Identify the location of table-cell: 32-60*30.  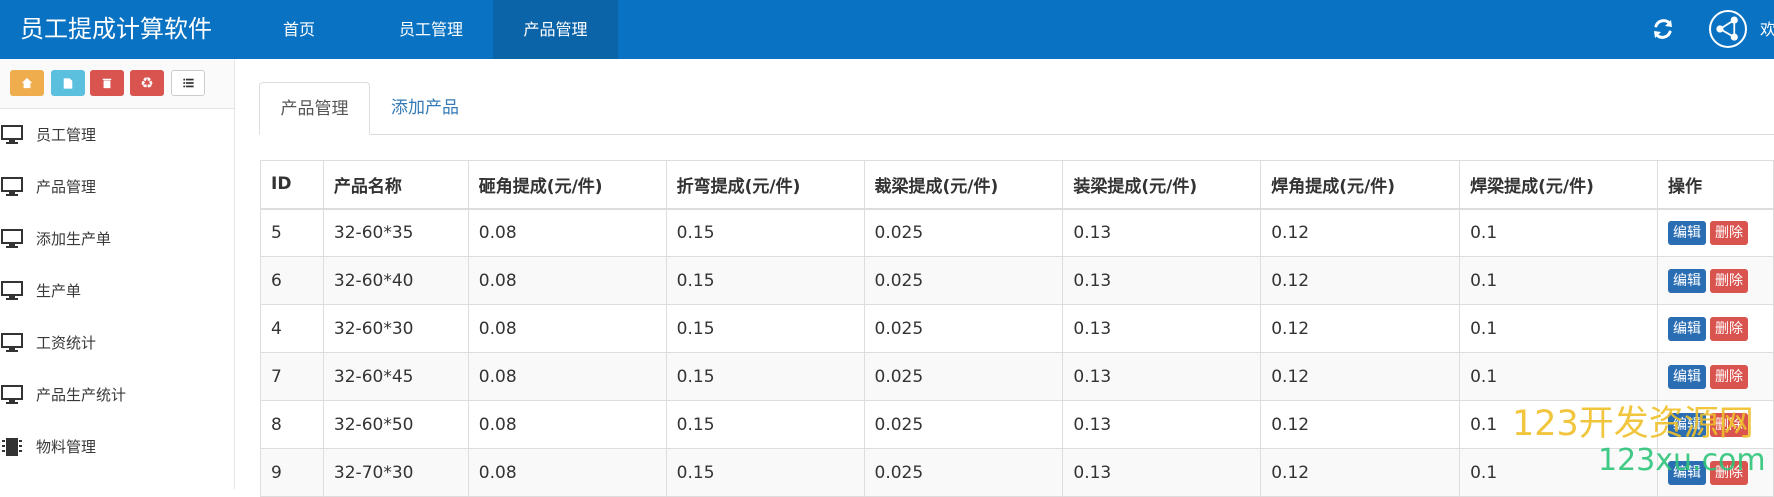
(395, 328).